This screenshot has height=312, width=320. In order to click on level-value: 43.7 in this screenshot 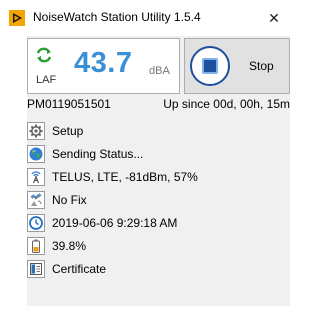, I will do `click(103, 63)`.